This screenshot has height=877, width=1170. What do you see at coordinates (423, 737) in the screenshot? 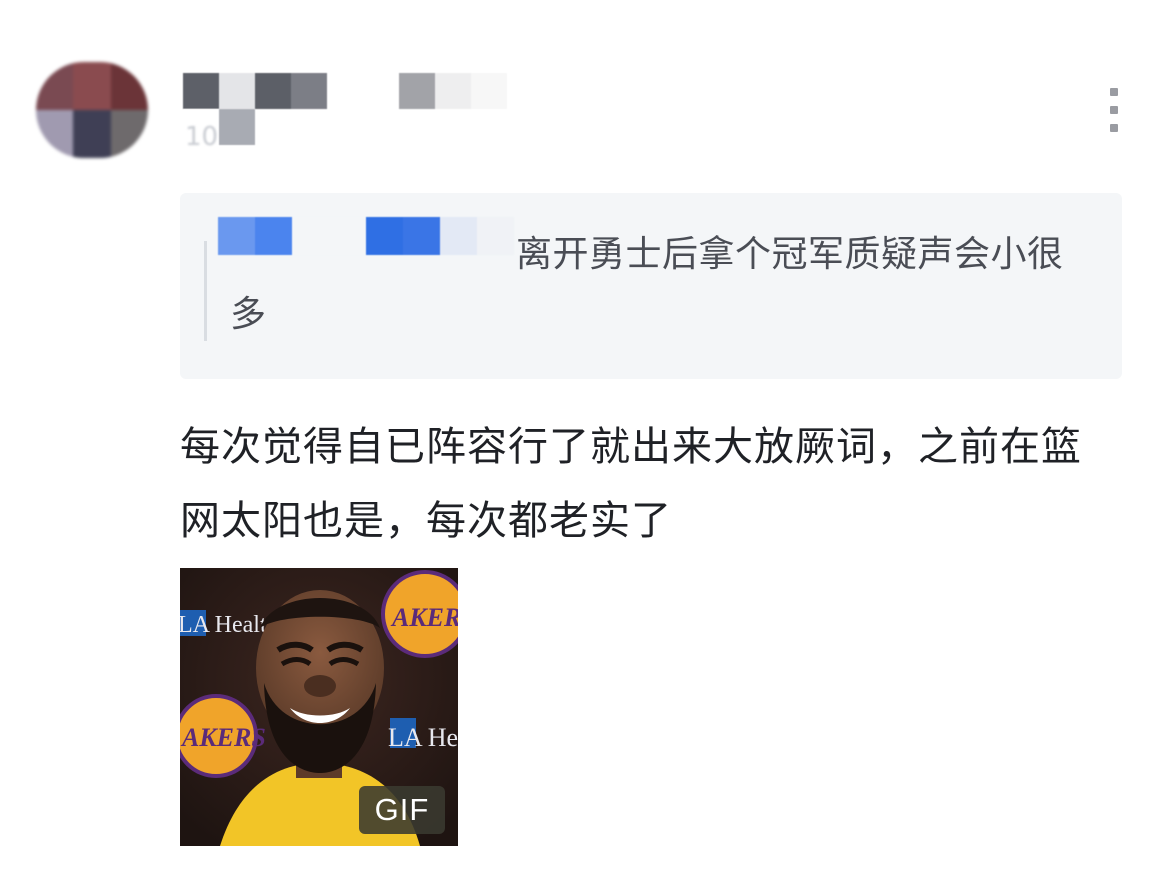
I see `sponsor-sign-right: LA He` at bounding box center [423, 737].